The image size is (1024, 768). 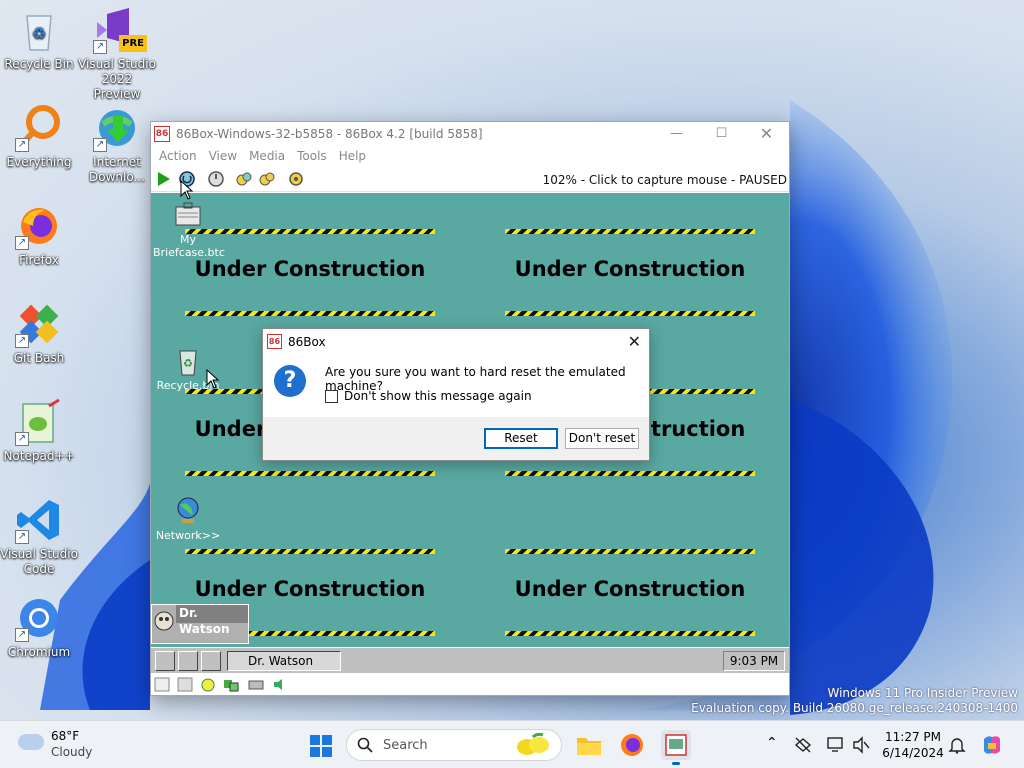 I want to click on menu-view: View, so click(x=223, y=156).